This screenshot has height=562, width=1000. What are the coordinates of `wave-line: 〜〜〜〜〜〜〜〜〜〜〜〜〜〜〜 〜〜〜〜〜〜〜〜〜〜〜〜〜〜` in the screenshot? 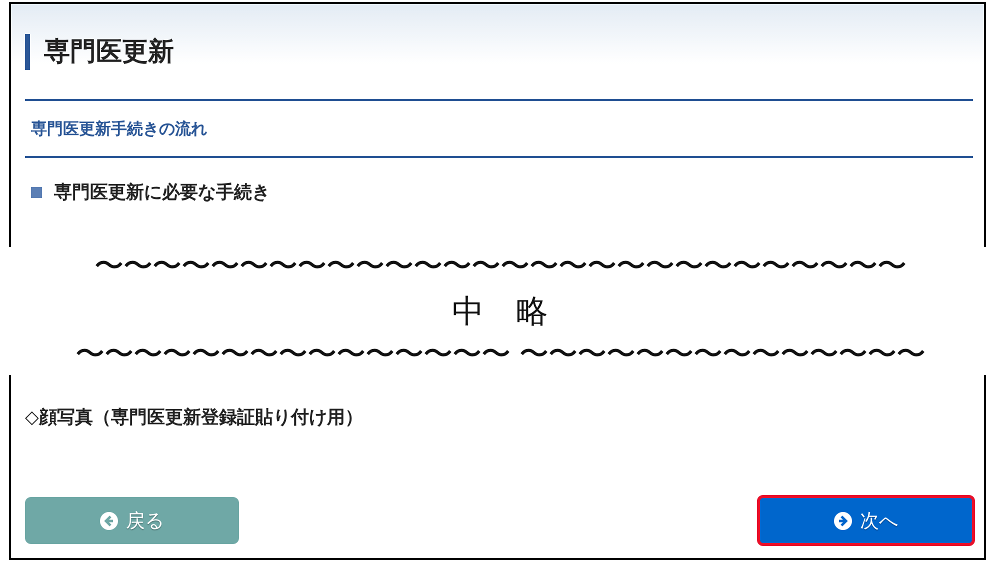 It's located at (500, 355).